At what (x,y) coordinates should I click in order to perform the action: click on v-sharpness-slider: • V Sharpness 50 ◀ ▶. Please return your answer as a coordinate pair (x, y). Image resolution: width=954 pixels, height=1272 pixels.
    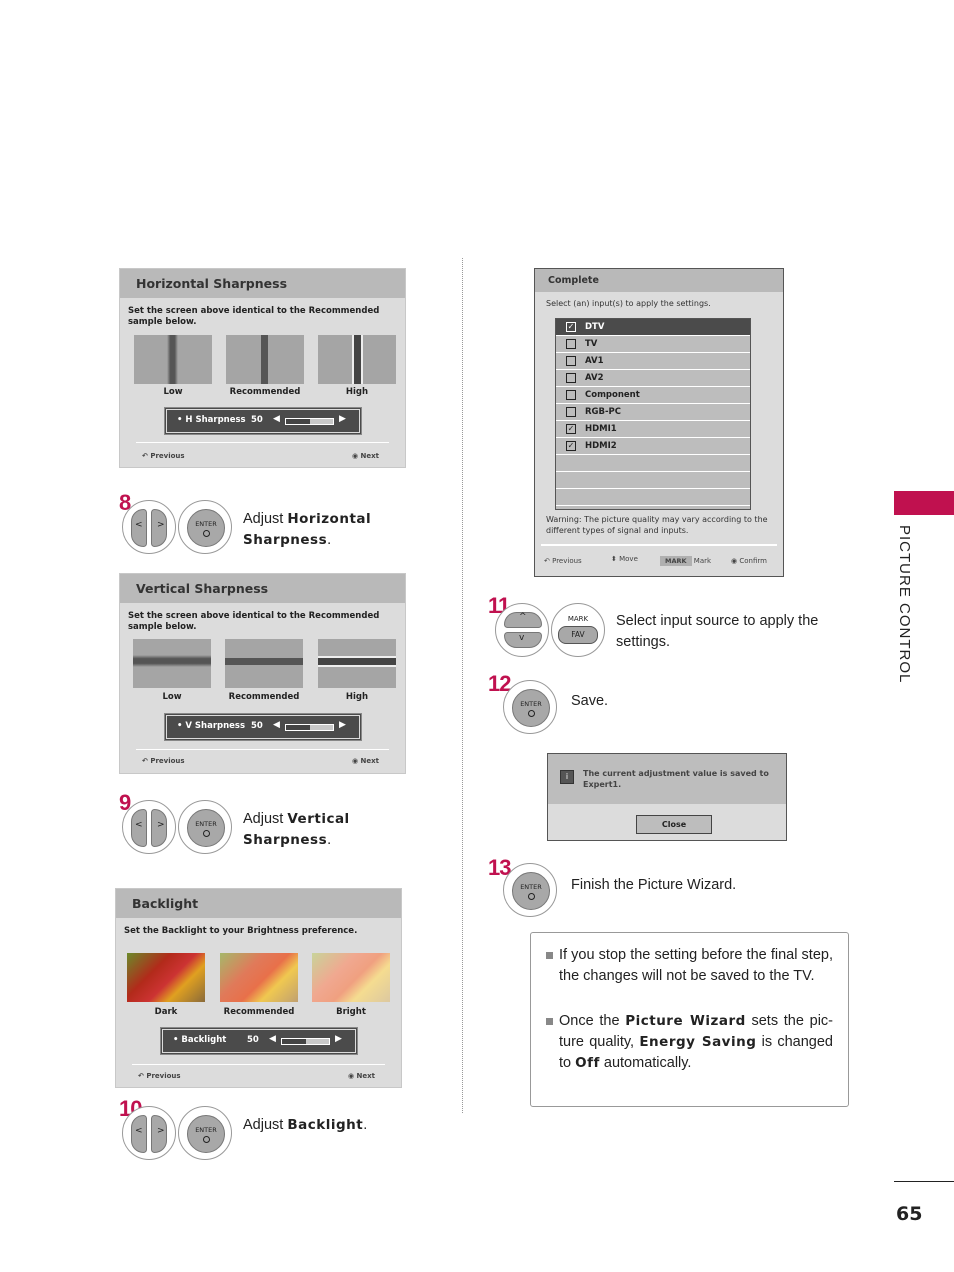
    Looking at the image, I should click on (263, 727).